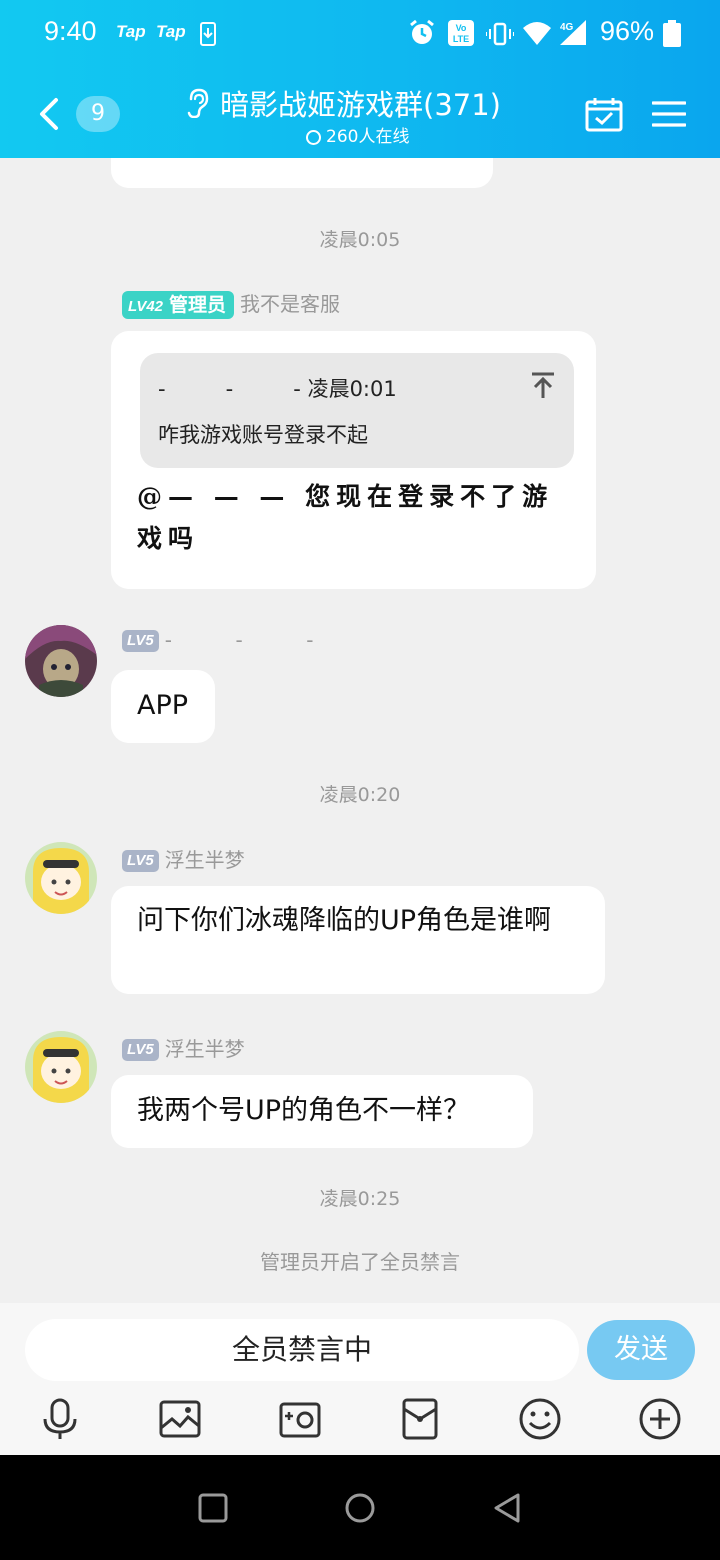 Image resolution: width=720 pixels, height=1560 pixels. What do you see at coordinates (420, 1419) in the screenshot?
I see `red-packet-icon` at bounding box center [420, 1419].